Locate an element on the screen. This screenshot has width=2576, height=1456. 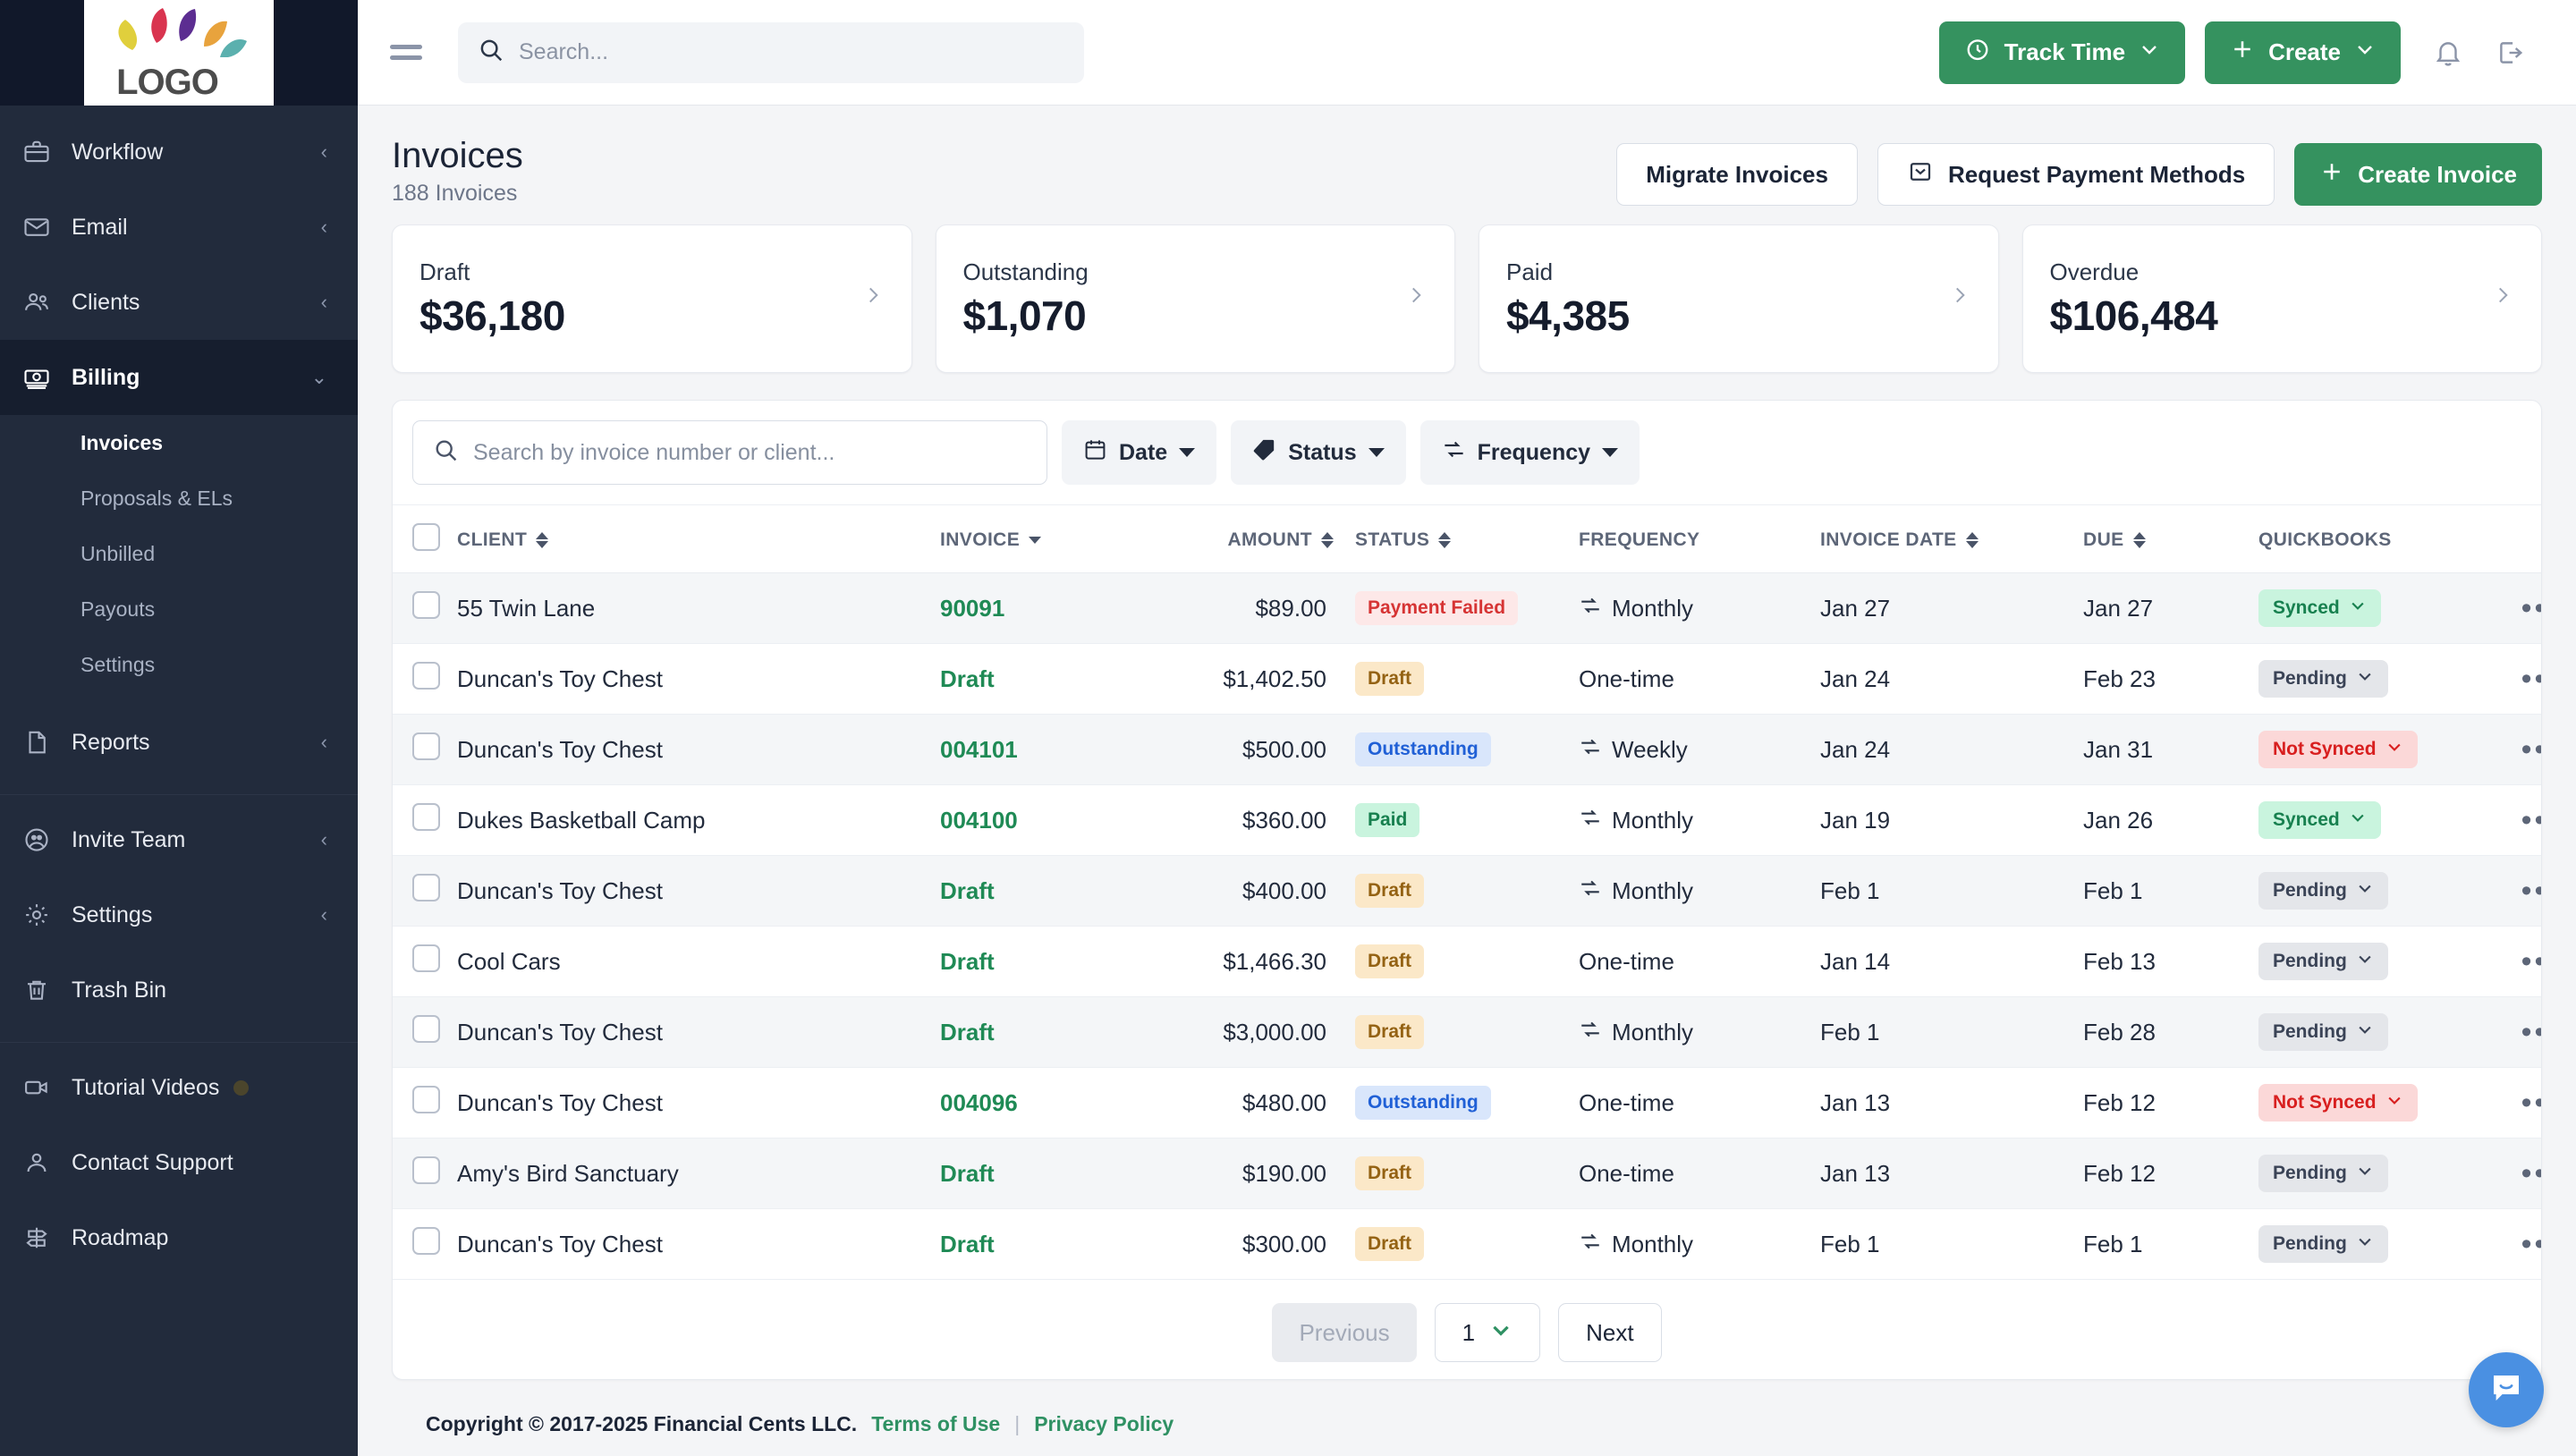
column-header-status: STATUS is located at coordinates (1445, 539).